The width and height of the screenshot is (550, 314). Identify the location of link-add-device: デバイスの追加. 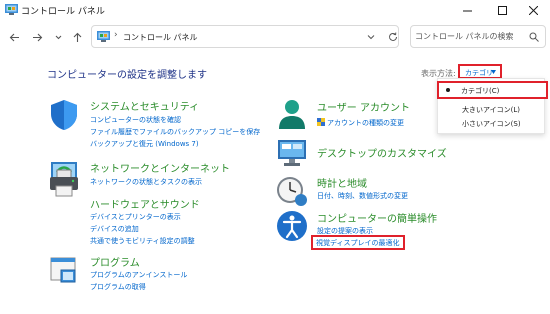
(114, 229).